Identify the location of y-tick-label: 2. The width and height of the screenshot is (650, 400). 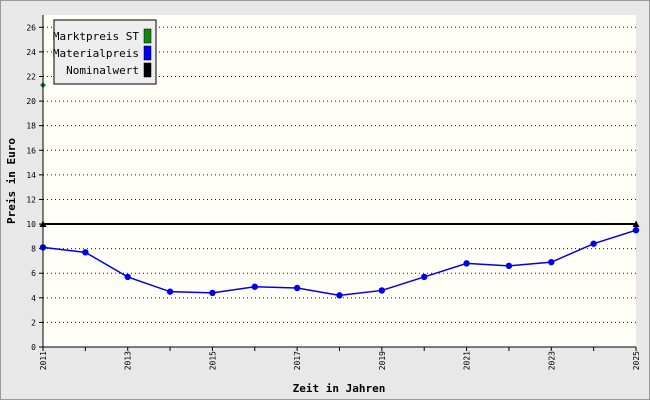
(33, 322).